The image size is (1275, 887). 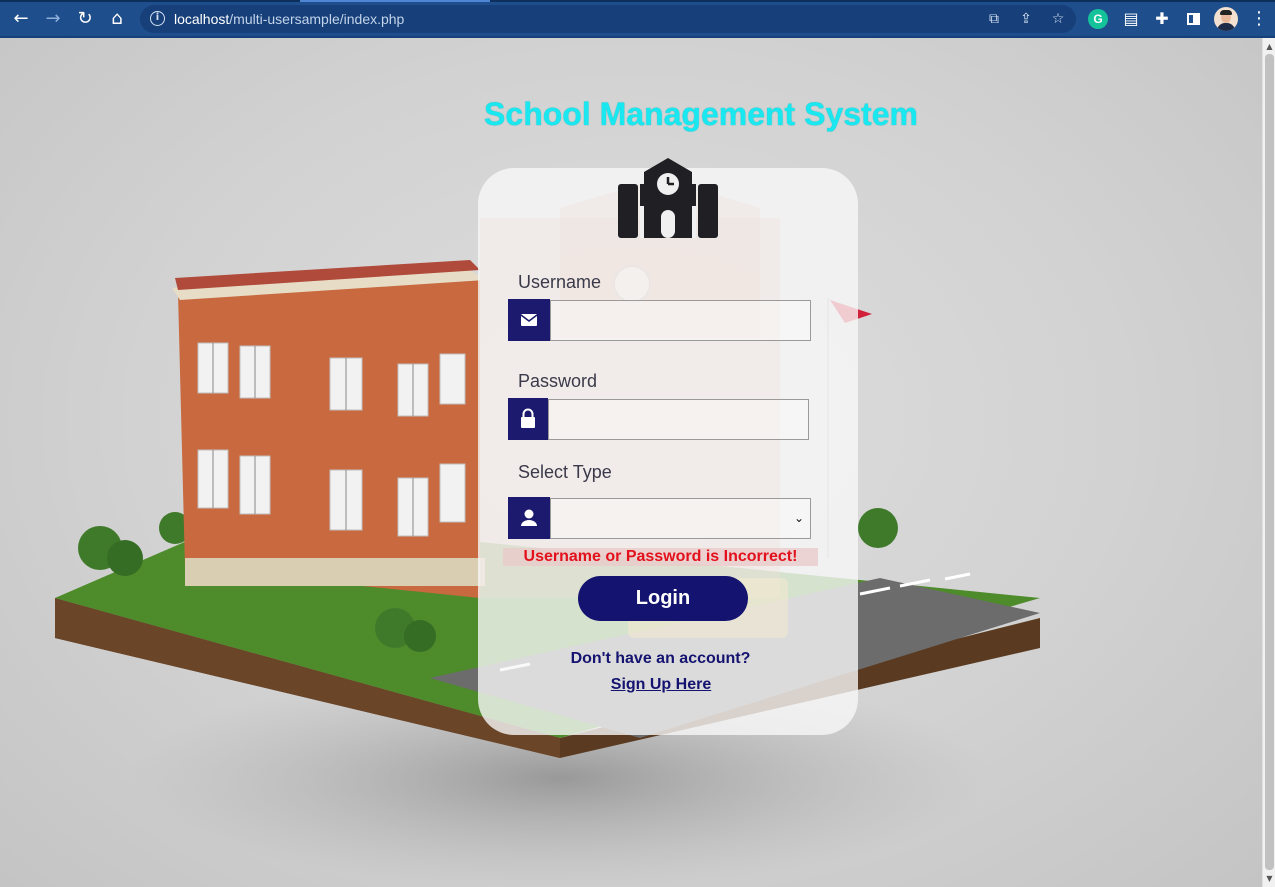 What do you see at coordinates (157, 18) in the screenshot?
I see `info-icon: i` at bounding box center [157, 18].